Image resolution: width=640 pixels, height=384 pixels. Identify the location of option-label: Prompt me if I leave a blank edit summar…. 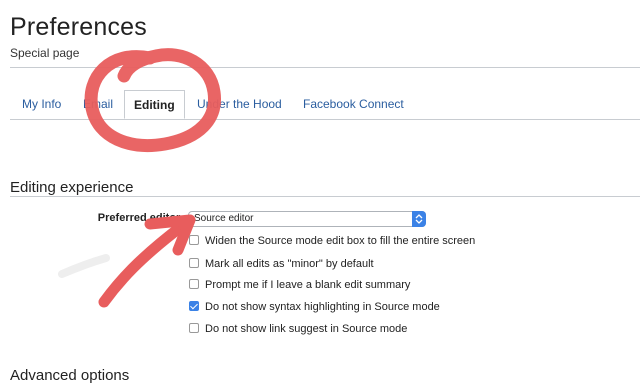
(308, 285).